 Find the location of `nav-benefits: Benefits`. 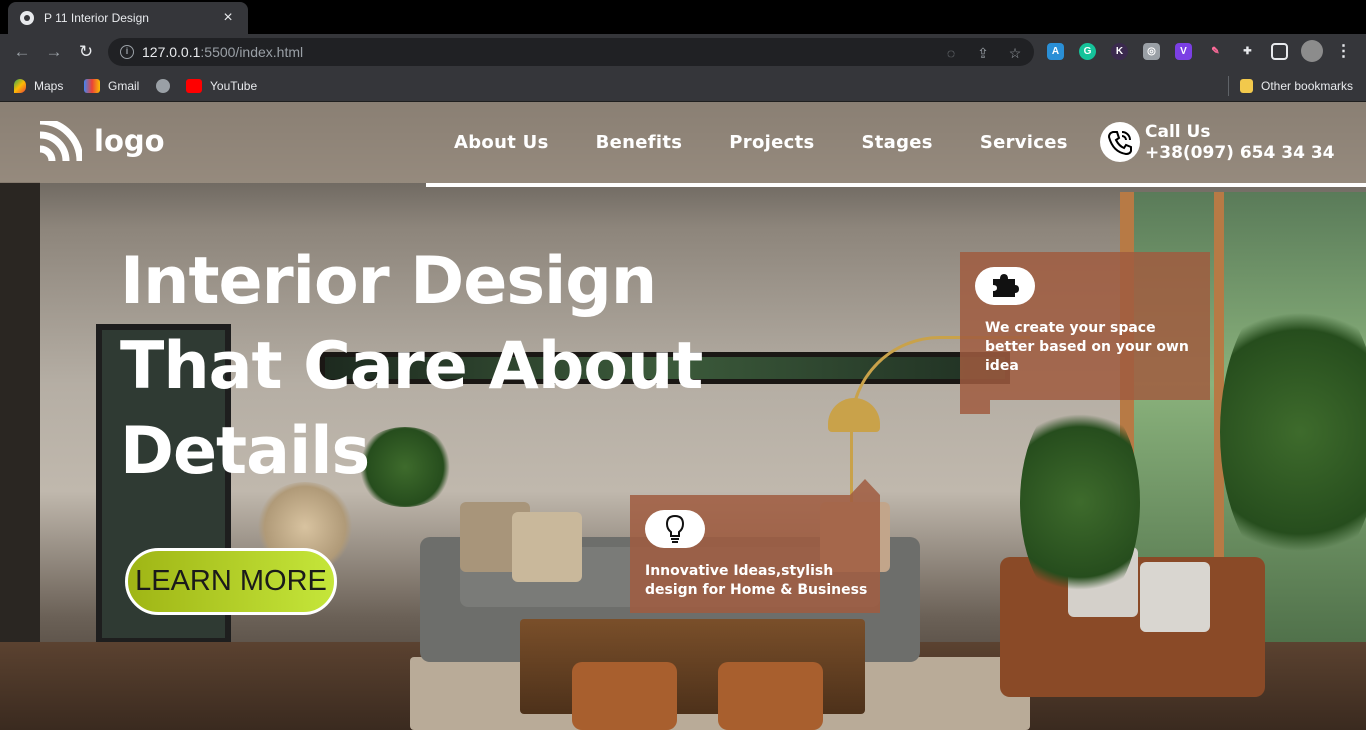

nav-benefits: Benefits is located at coordinates (639, 142).